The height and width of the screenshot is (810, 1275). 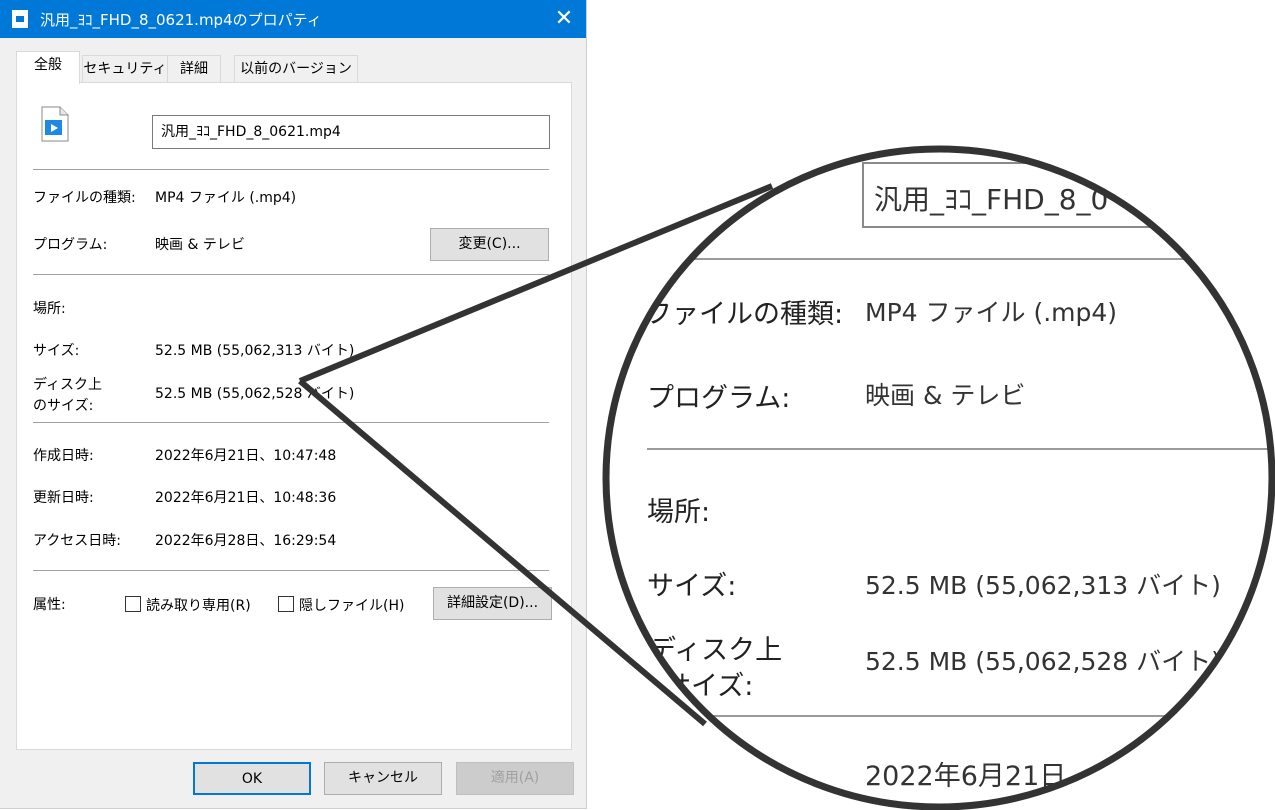 What do you see at coordinates (536, 283) in the screenshot?
I see `zoom-connector-top` at bounding box center [536, 283].